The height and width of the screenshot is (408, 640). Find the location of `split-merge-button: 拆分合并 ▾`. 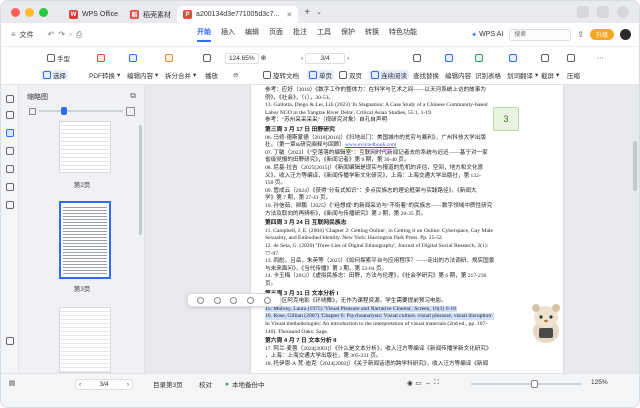

split-merge-button: 拆分合并 ▾ is located at coordinates (180, 75).